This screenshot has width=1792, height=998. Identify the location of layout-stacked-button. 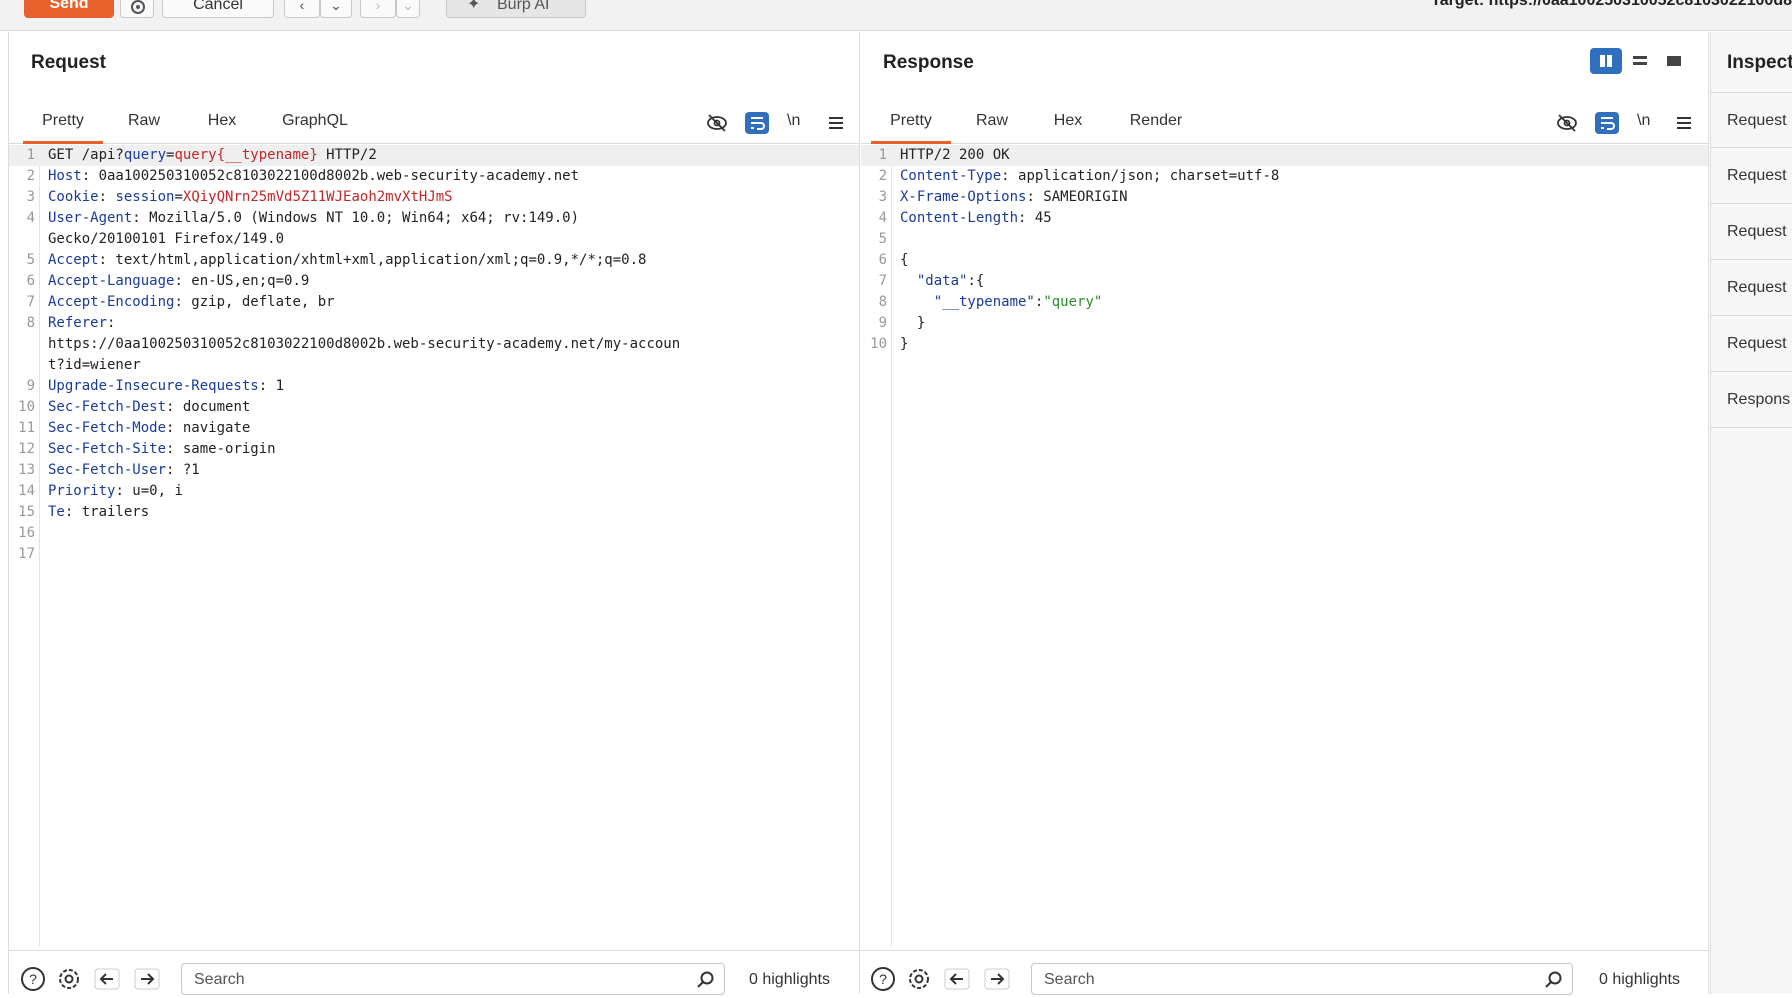
(1640, 61).